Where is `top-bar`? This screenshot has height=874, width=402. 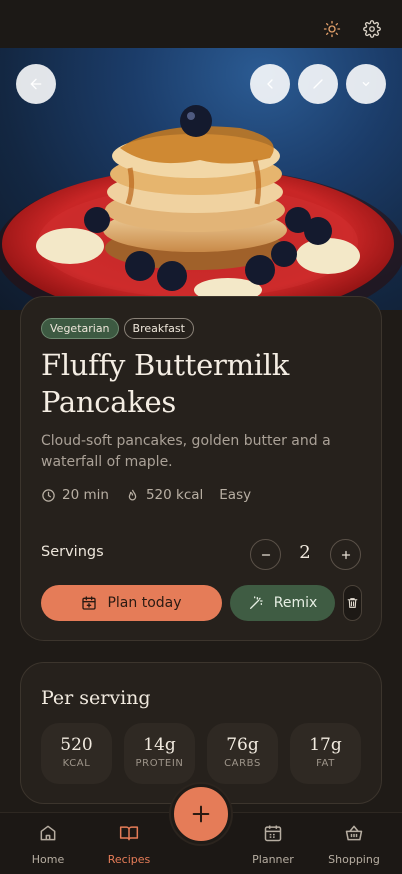
top-bar is located at coordinates (201, 24).